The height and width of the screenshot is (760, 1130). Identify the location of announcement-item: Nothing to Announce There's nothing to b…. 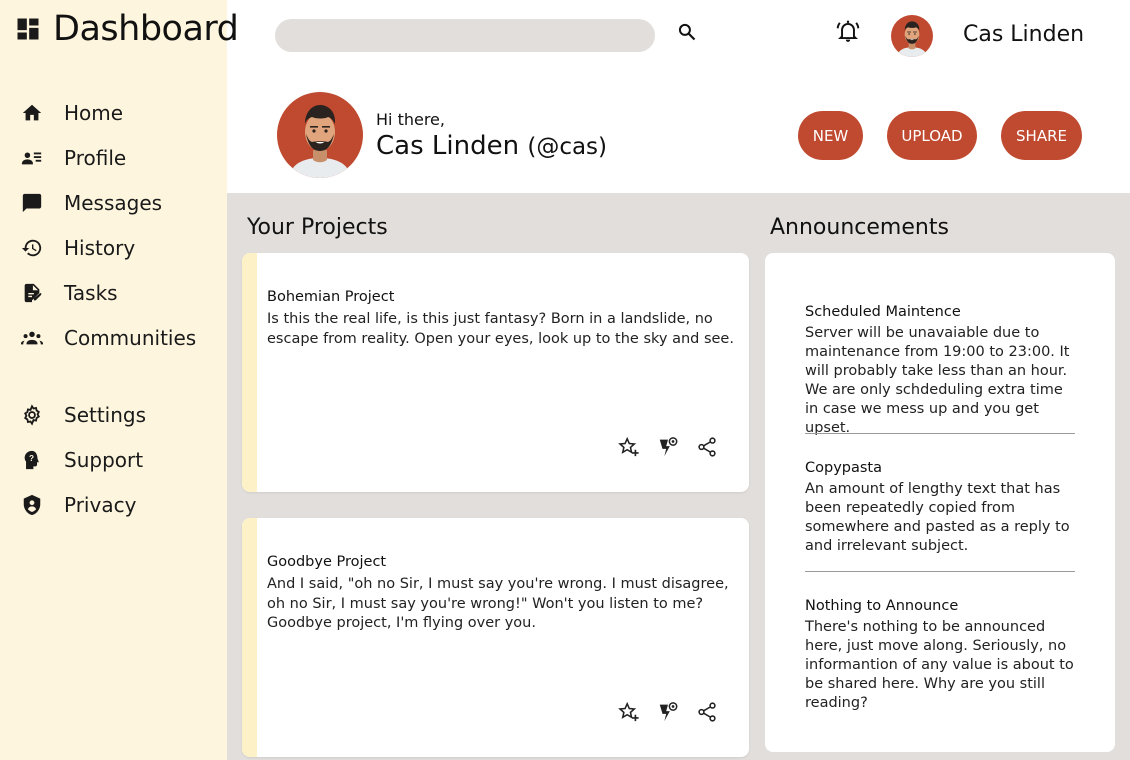
(940, 655).